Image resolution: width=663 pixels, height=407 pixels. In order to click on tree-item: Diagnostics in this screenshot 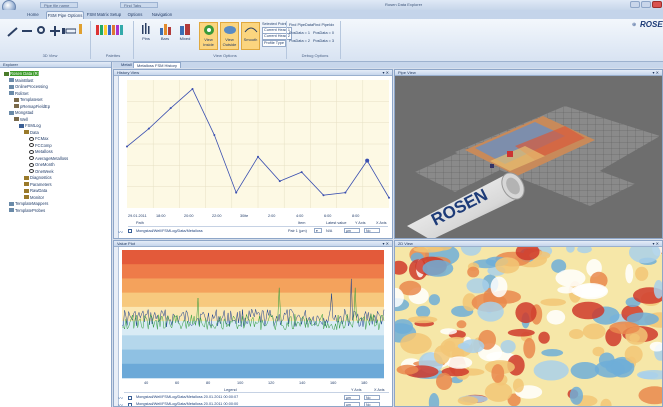, I will do `click(38, 177)`.